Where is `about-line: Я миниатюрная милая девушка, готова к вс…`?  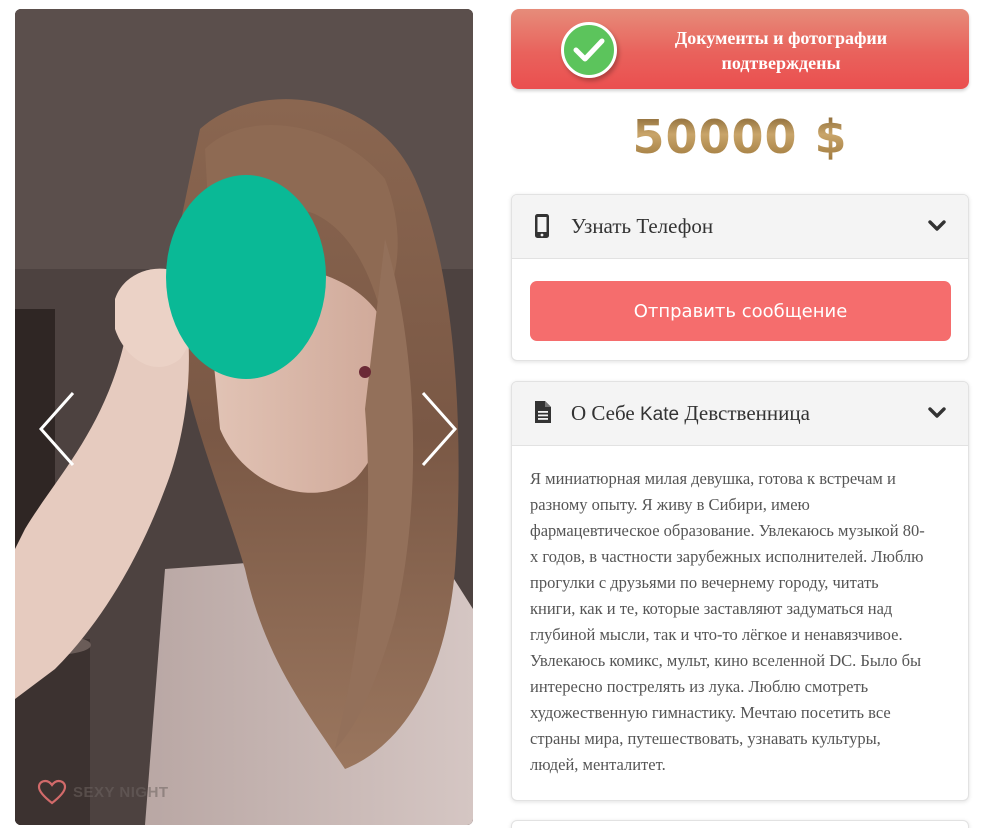
about-line: Я миниатюрная милая девушка, готова к вс… is located at coordinates (713, 478).